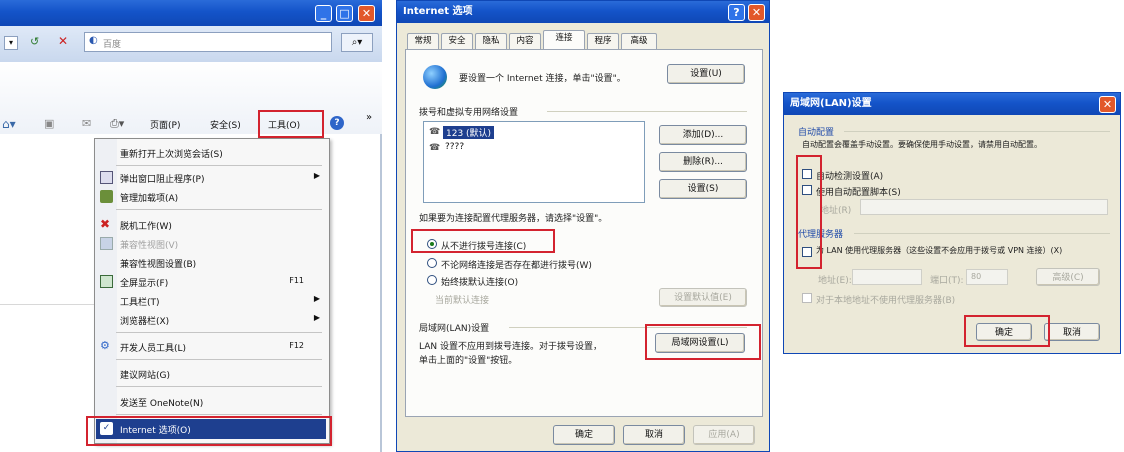 The width and height of the screenshot is (1124, 452). Describe the element at coordinates (513, 219) in the screenshot. I see `proxy-hint: 如果要为连接配置代理服务器，请选择"设置"。` at that location.